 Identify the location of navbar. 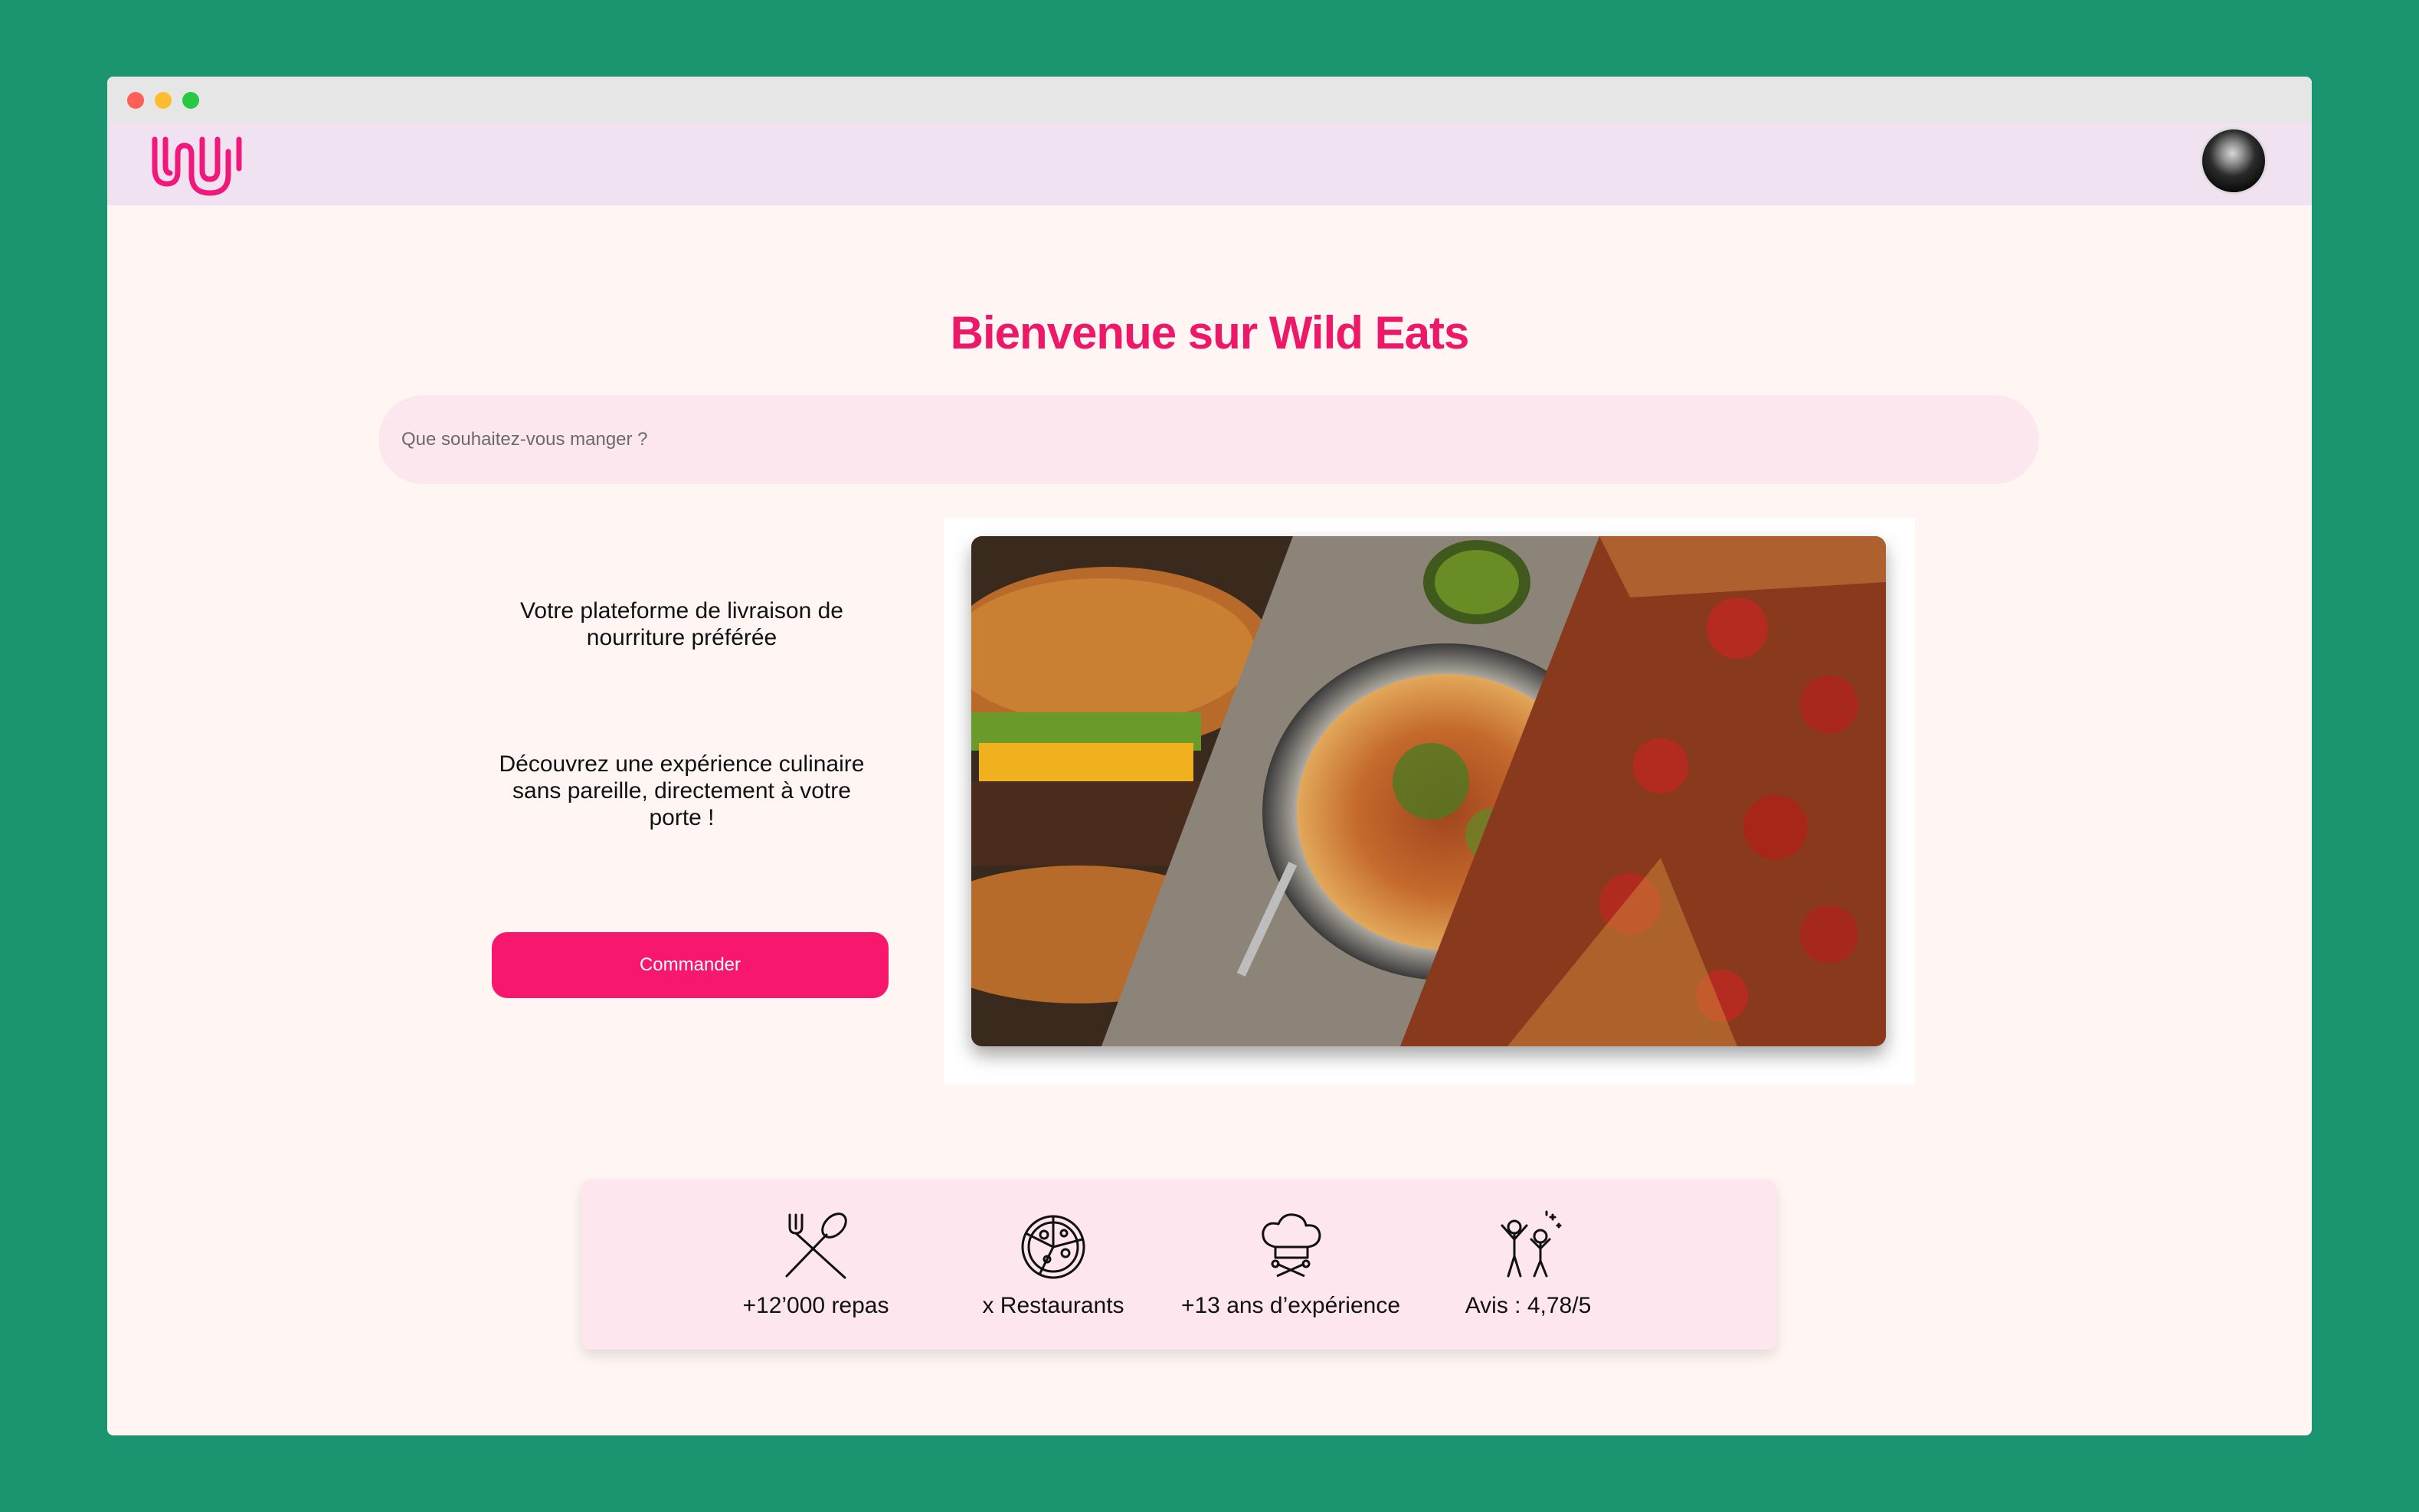
(1209, 164).